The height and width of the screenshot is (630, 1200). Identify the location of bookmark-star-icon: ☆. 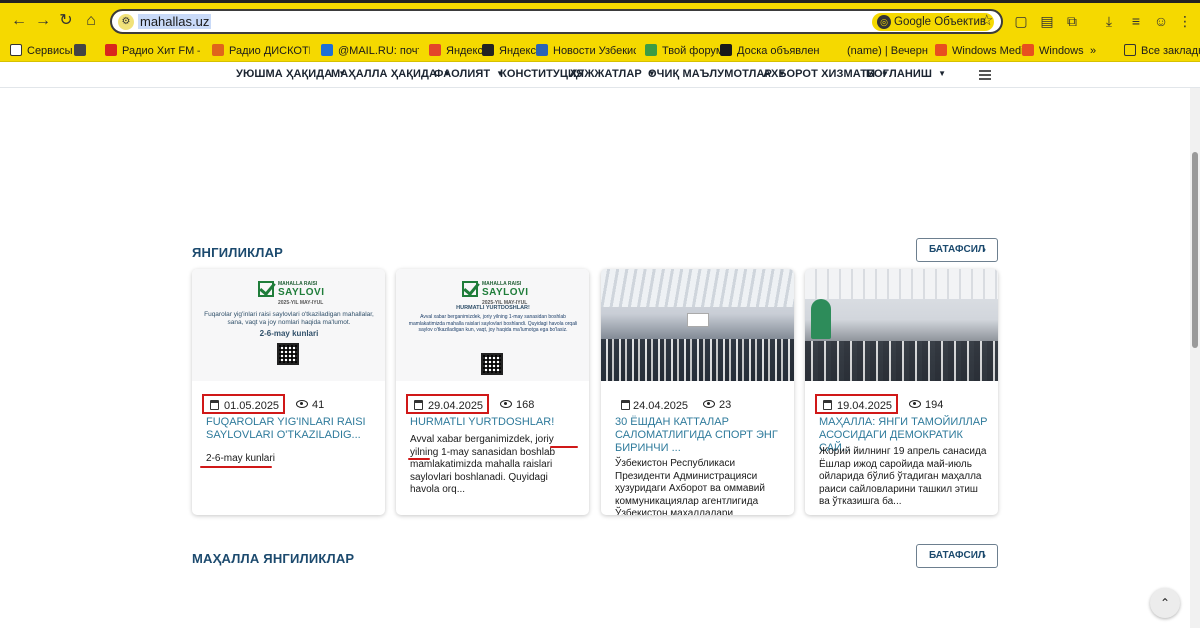
(986, 20).